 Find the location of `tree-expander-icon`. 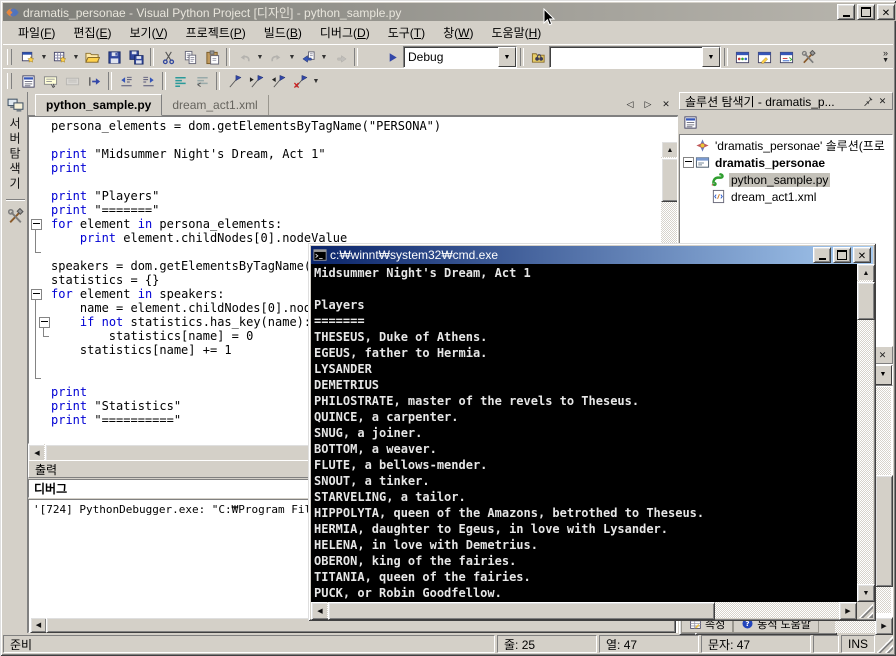

tree-expander-icon is located at coordinates (688, 162).